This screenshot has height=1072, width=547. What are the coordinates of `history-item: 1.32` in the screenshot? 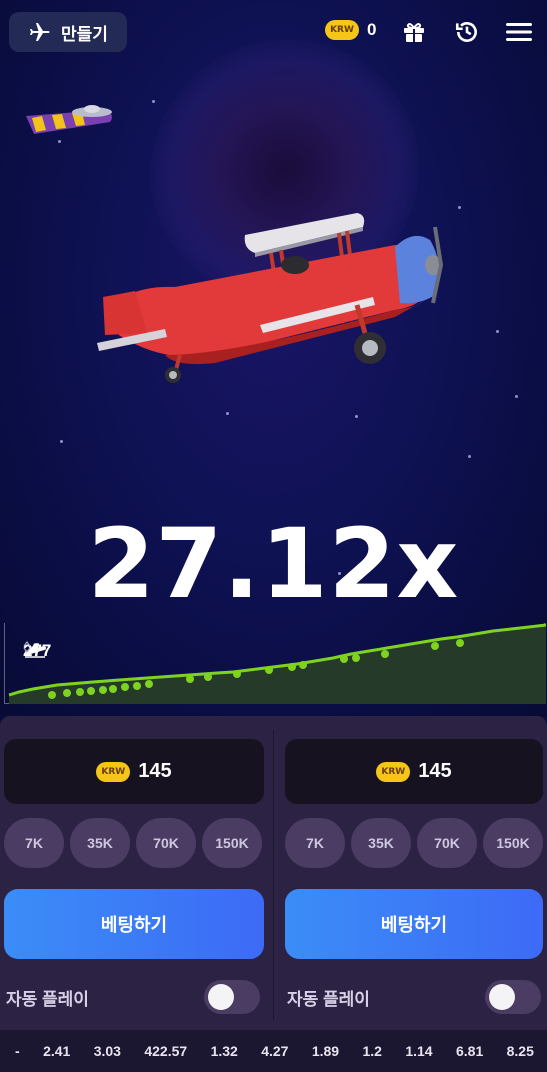 It's located at (224, 1051).